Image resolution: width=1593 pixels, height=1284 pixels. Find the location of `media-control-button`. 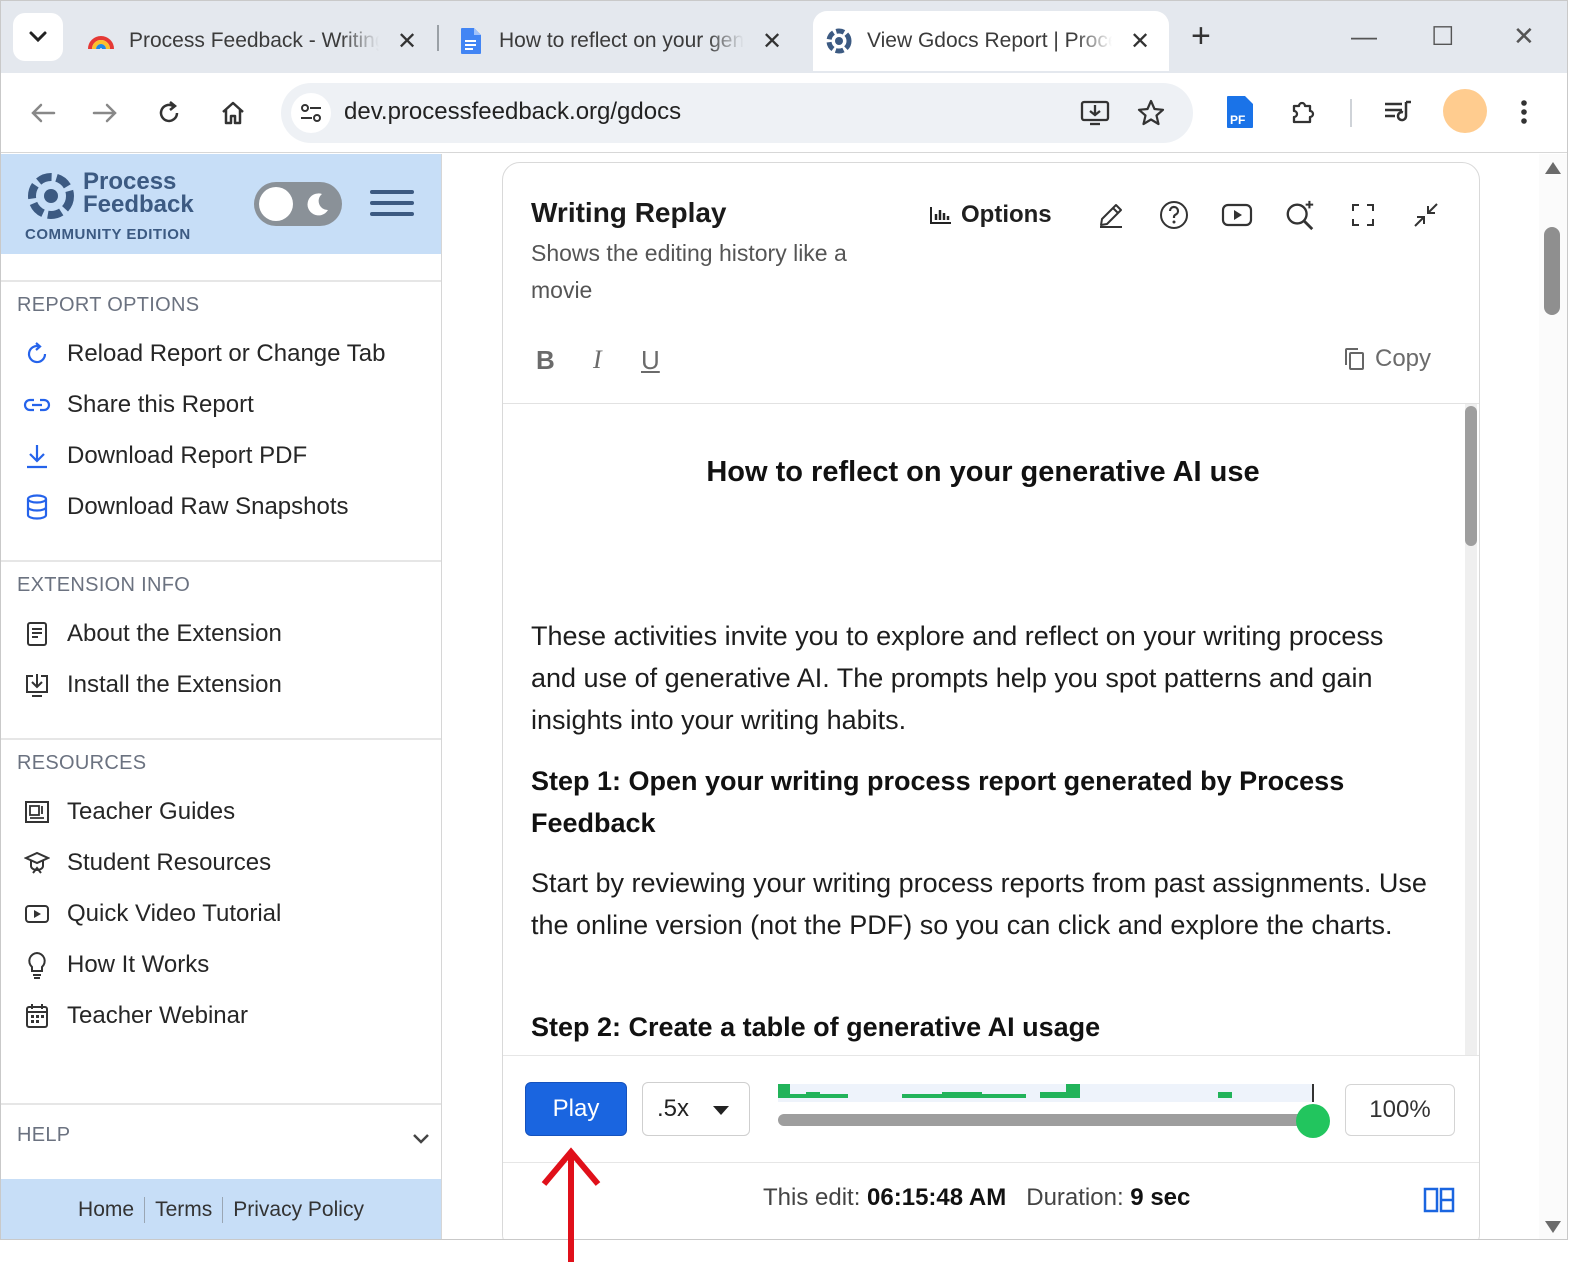

media-control-button is located at coordinates (1398, 112).